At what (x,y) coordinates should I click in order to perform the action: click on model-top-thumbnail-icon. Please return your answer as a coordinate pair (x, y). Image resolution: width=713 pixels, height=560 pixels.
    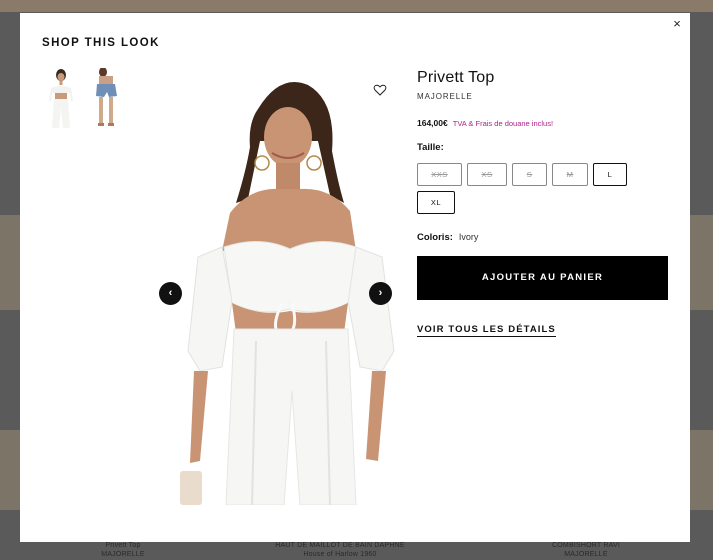
    Looking at the image, I should click on (61, 98).